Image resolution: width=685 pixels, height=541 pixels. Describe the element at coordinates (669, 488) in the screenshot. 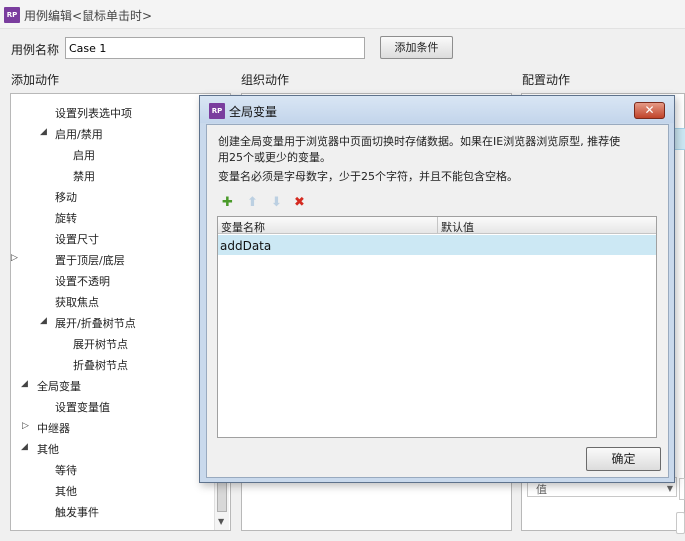

I see `chevron-down-icon: ▼` at that location.